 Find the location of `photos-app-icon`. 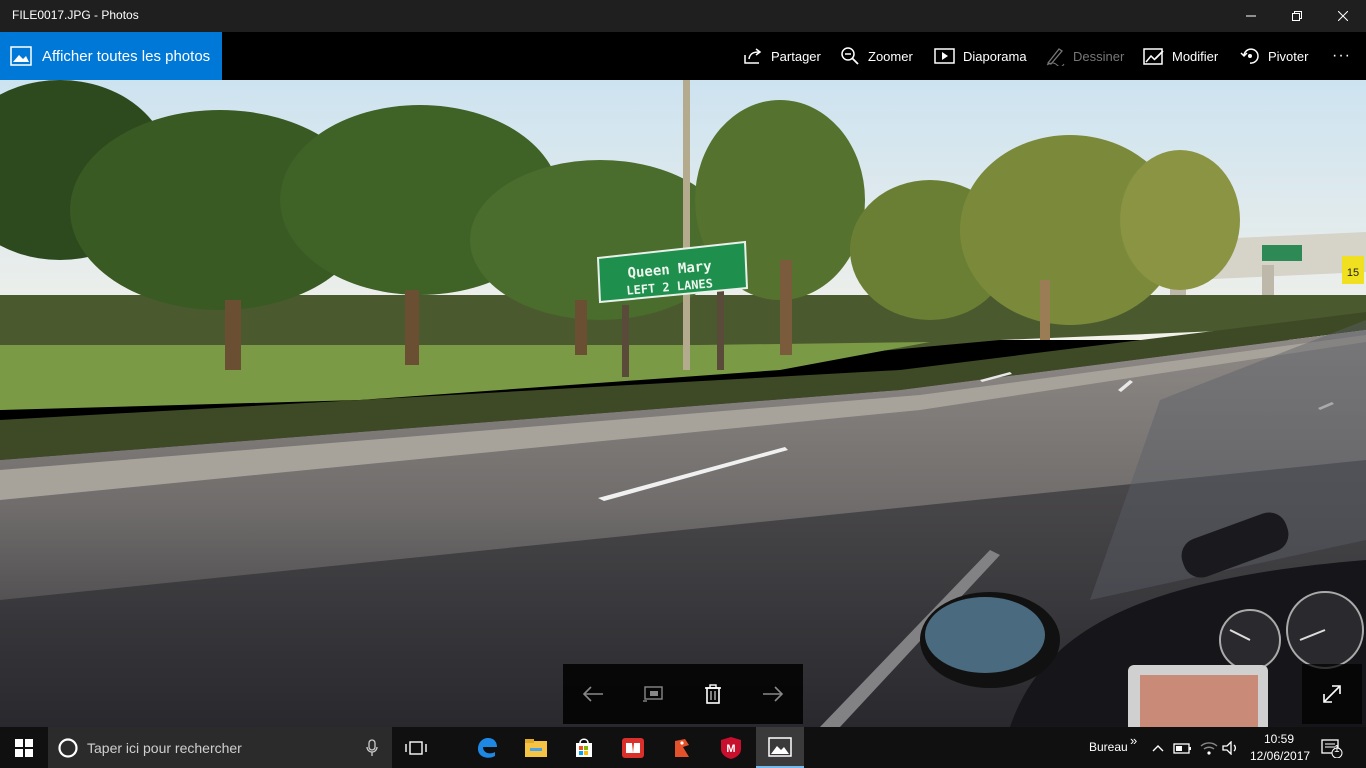

photos-app-icon is located at coordinates (780, 746).